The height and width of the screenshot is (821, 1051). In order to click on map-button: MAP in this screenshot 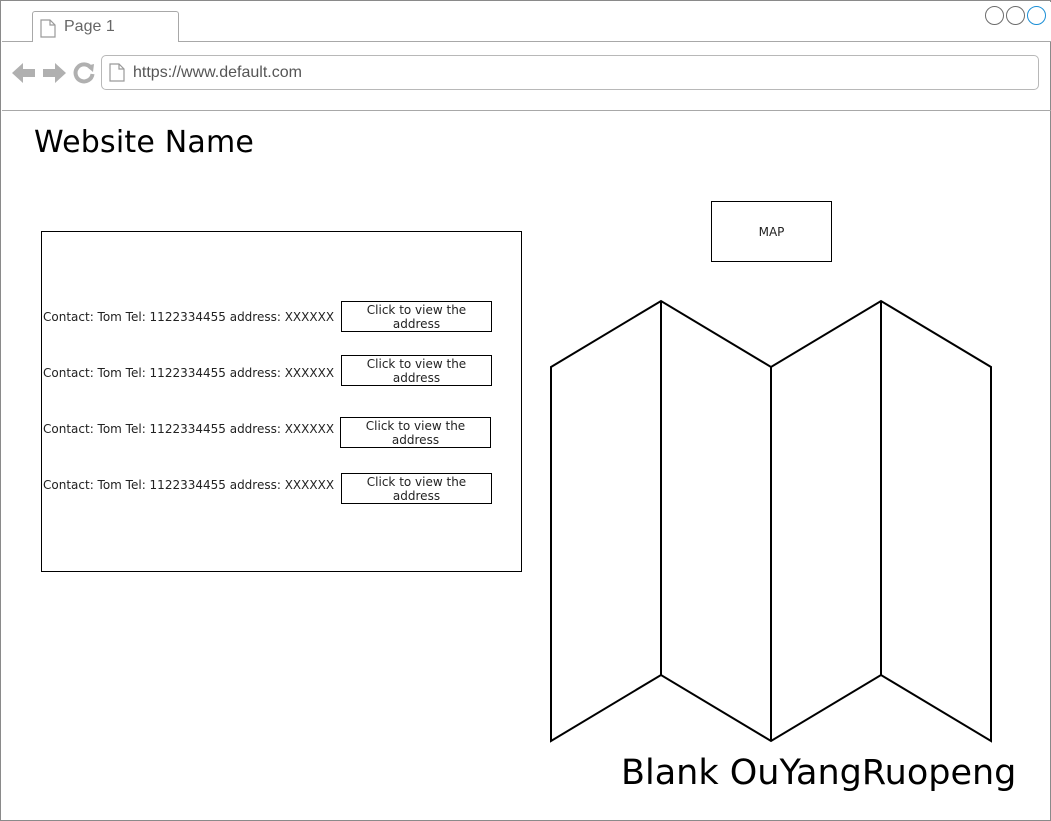, I will do `click(771, 231)`.